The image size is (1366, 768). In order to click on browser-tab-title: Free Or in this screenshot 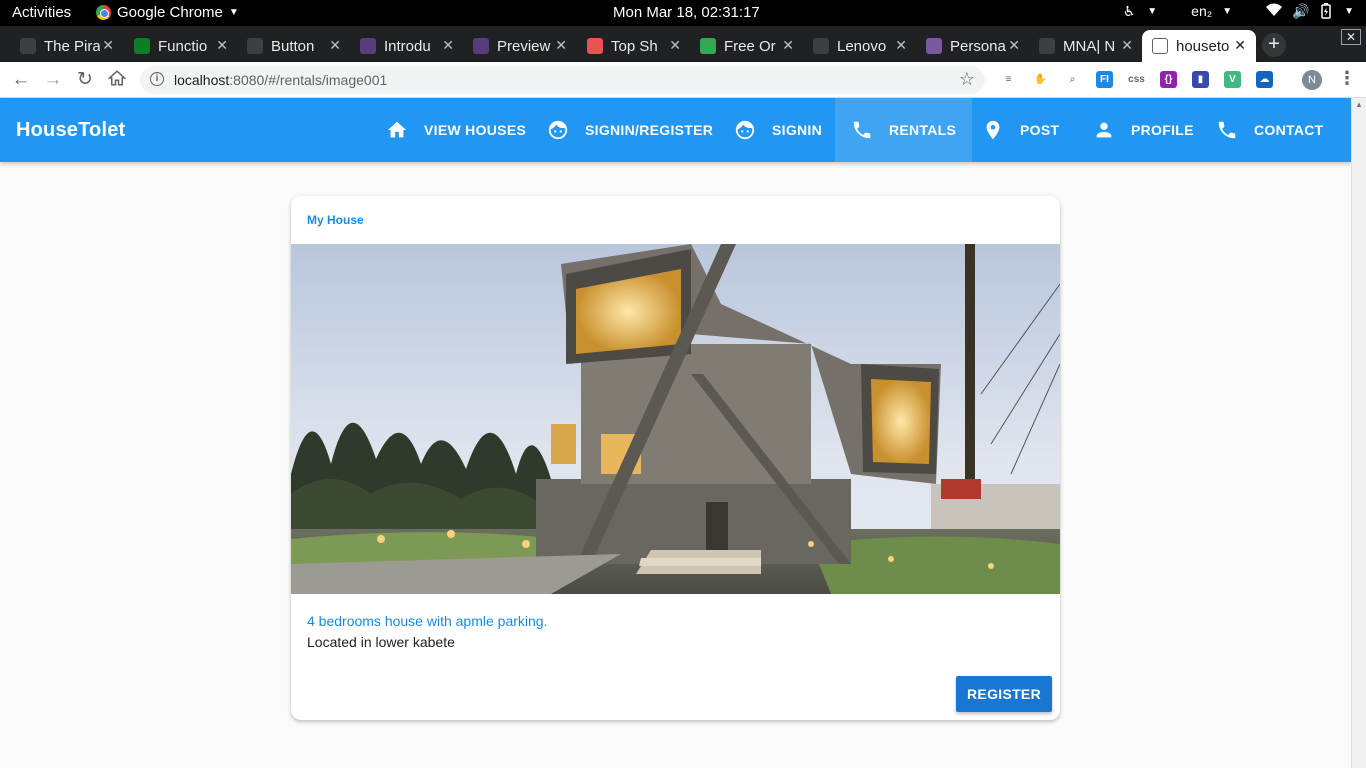, I will do `click(750, 46)`.